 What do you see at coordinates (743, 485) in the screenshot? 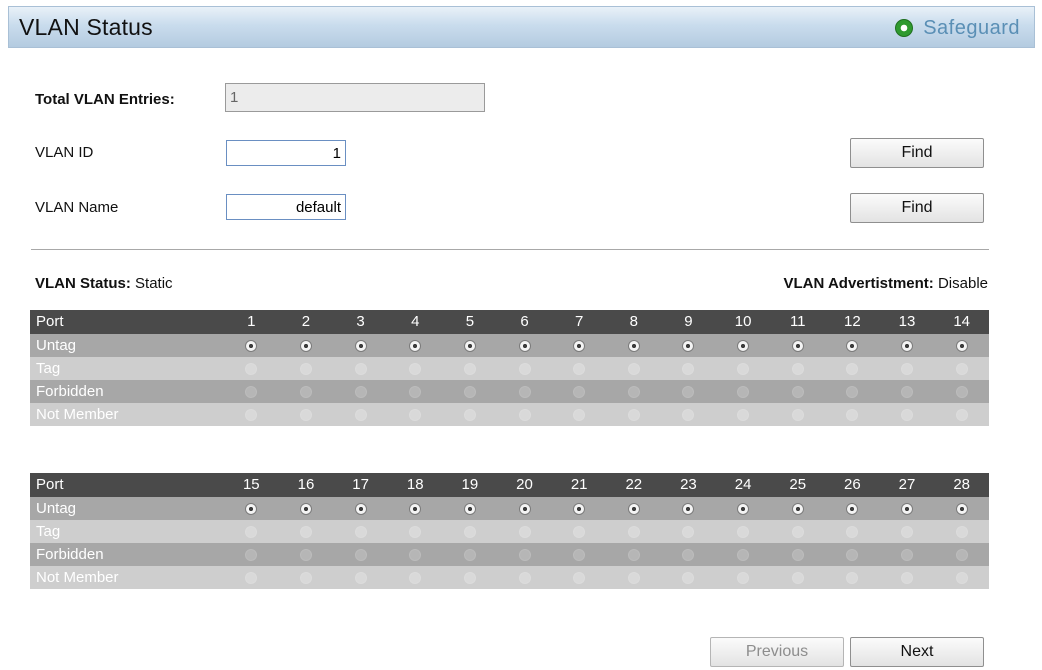
I see `port-number: 24` at bounding box center [743, 485].